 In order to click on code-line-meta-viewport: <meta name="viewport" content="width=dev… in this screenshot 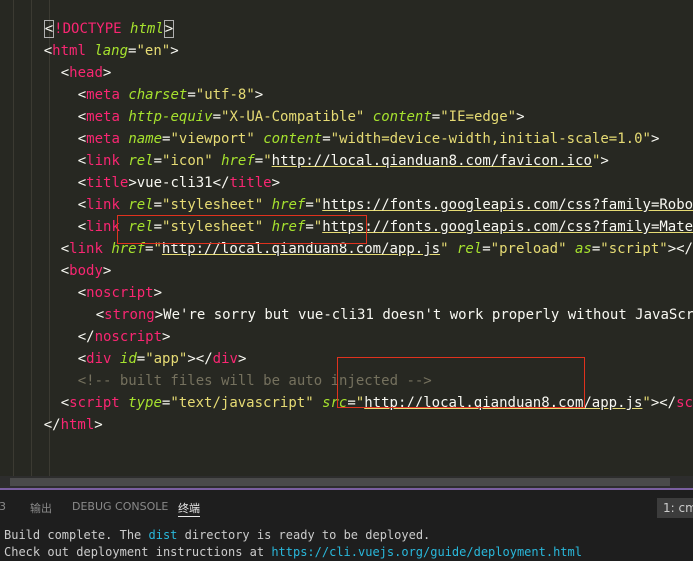, I will do `click(352, 126)`.